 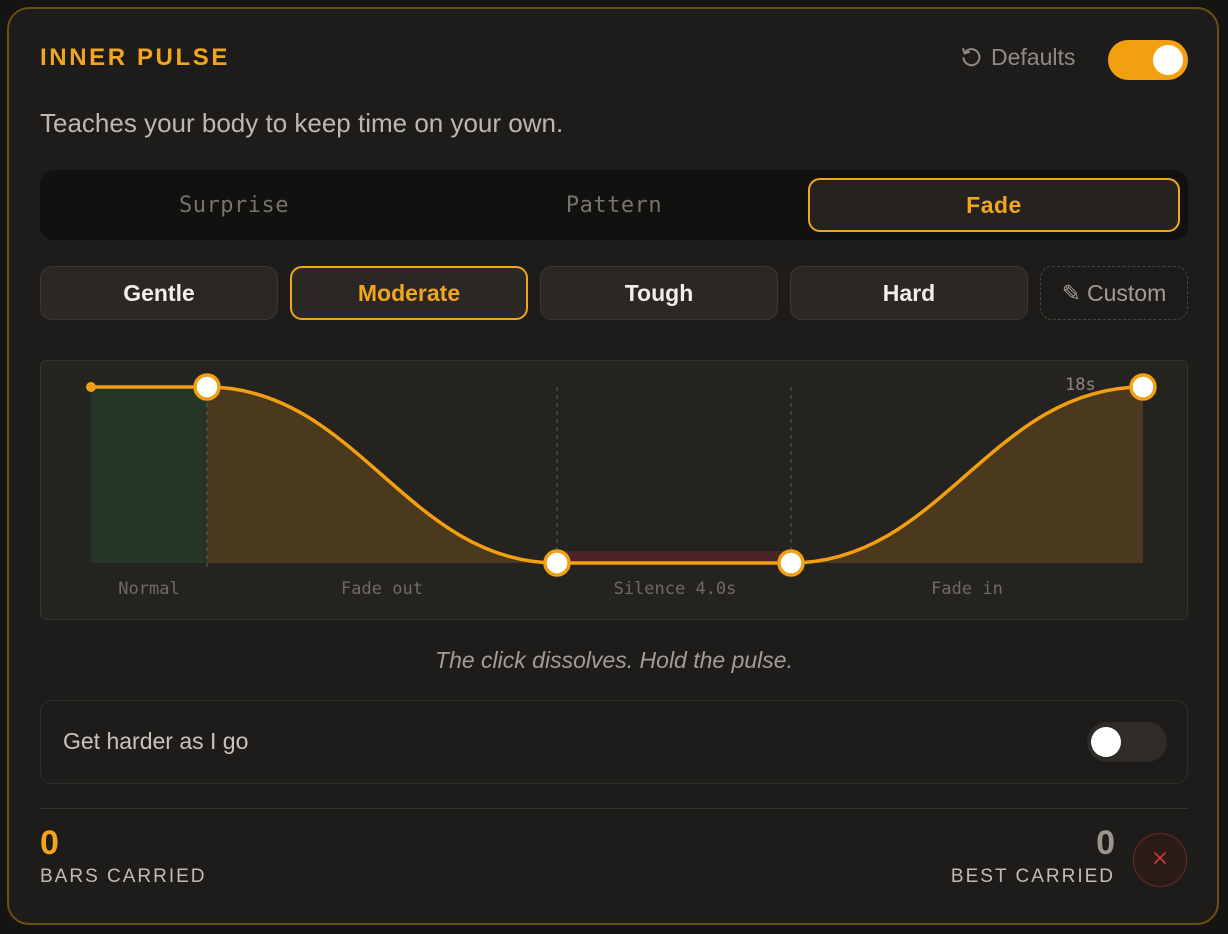 I want to click on feature-toggle, so click(x=1148, y=60).